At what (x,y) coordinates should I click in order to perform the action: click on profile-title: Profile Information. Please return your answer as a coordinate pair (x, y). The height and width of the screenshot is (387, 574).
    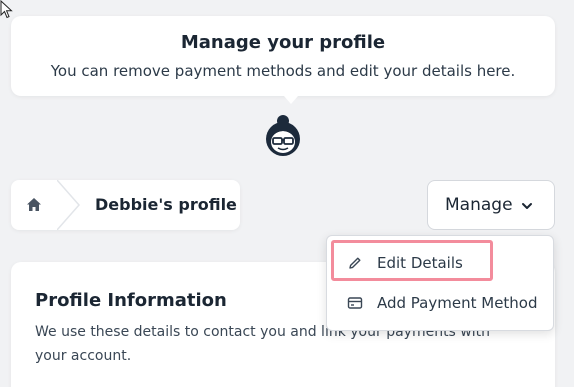
    Looking at the image, I should click on (131, 300).